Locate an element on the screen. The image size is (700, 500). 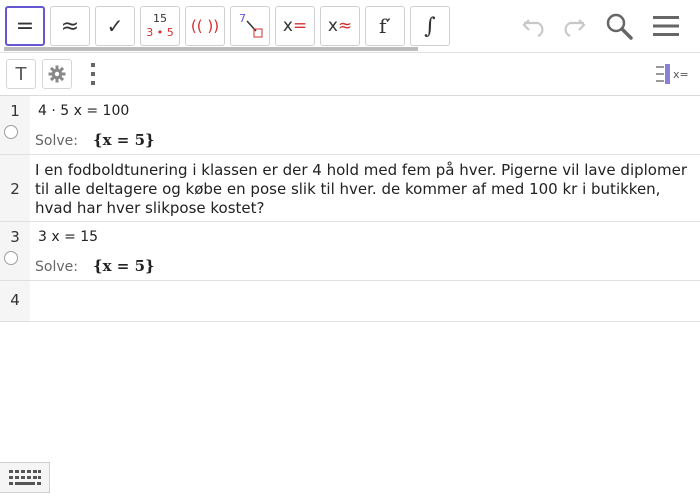
expand-button: (( )) is located at coordinates (205, 26).